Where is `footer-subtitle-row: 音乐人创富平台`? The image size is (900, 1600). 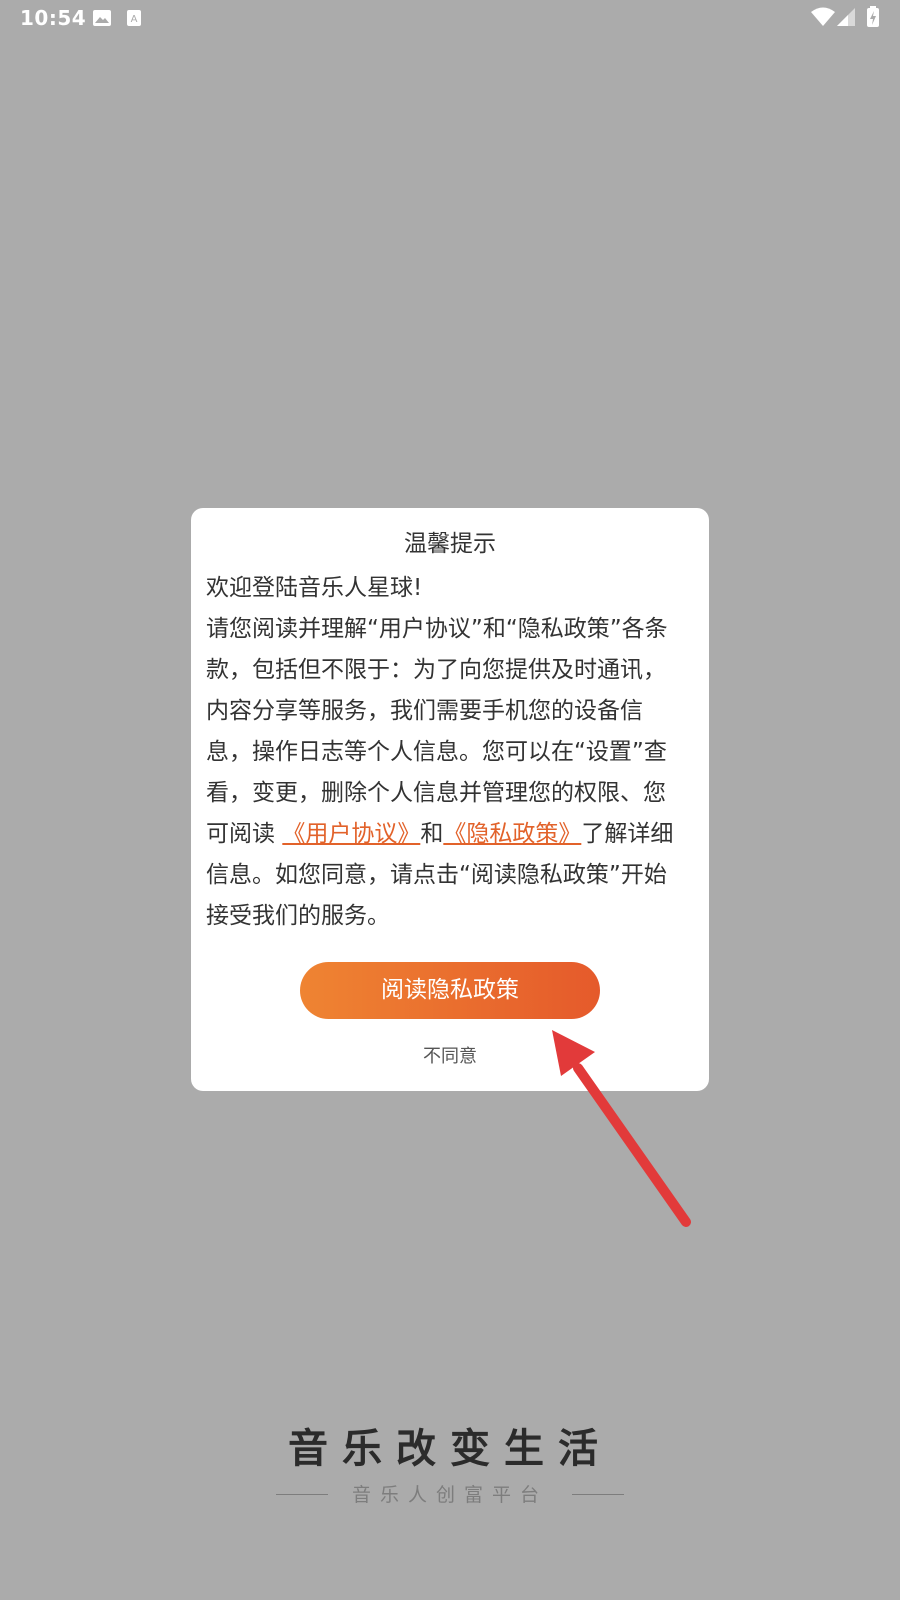 footer-subtitle-row: 音乐人创富平台 is located at coordinates (450, 1495).